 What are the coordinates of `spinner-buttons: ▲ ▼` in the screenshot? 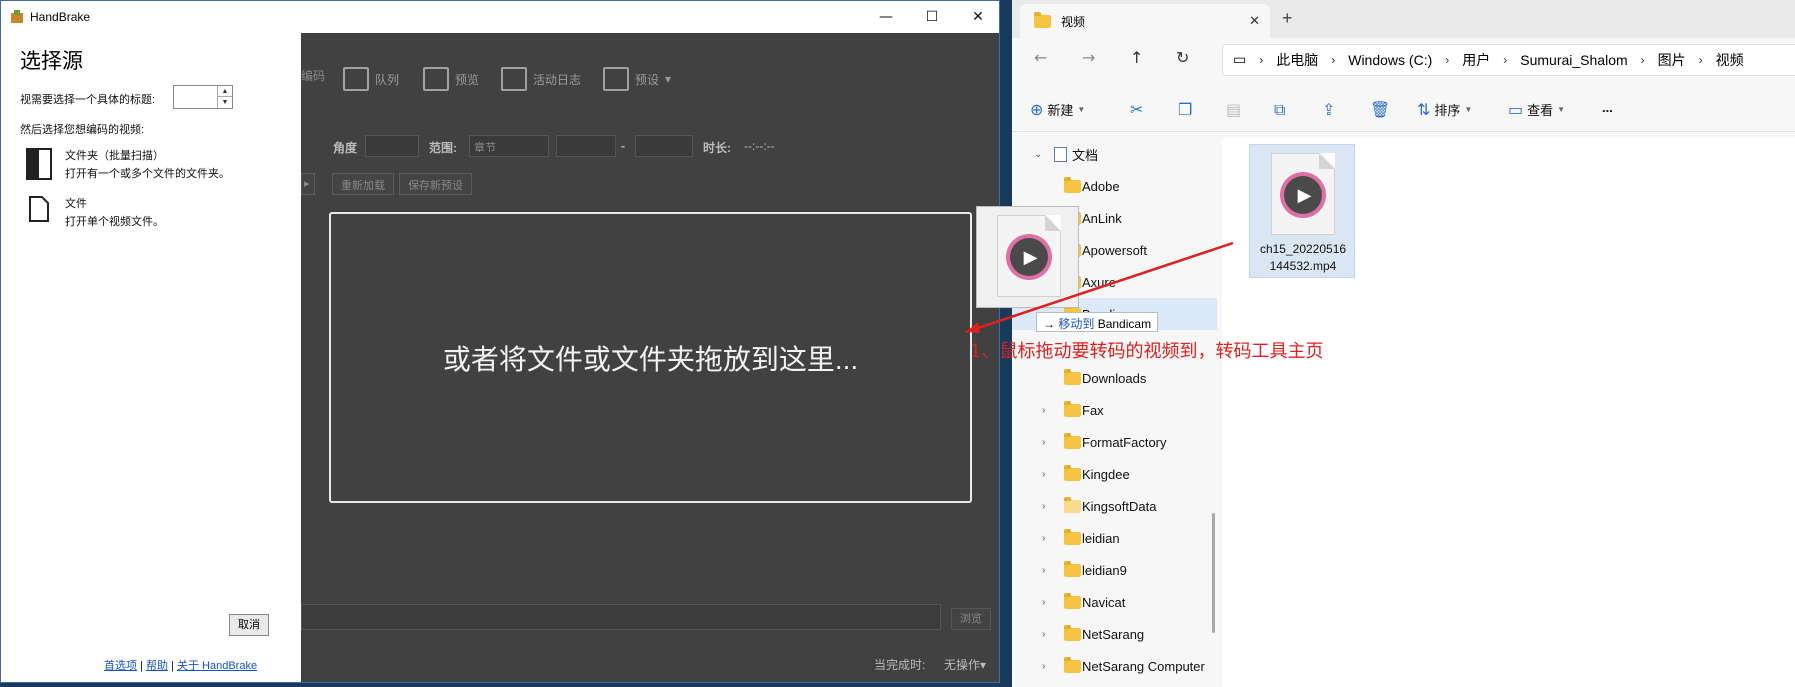 It's located at (224, 97).